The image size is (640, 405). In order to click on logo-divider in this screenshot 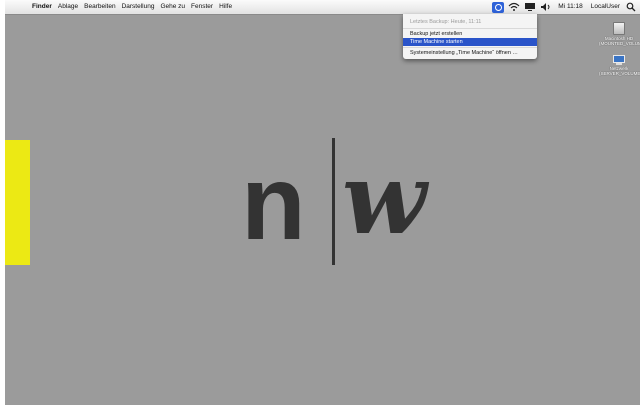, I will do `click(333, 201)`.